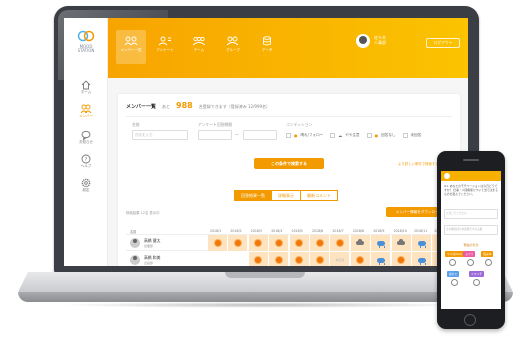  Describe the element at coordinates (470, 320) in the screenshot. I see `phone-home-button` at that location.